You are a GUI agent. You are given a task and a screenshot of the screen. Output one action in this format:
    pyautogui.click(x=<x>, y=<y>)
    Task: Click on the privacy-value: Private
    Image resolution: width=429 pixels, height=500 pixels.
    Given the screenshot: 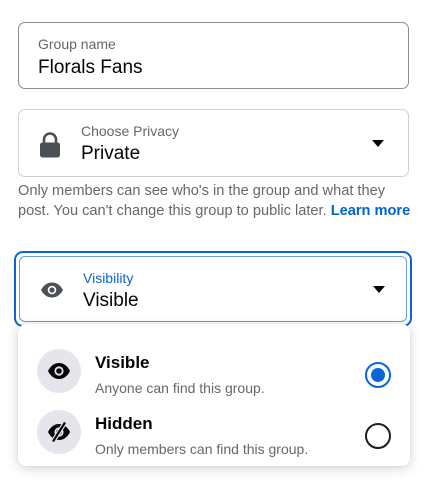 What is the action you would take?
    pyautogui.click(x=111, y=153)
    